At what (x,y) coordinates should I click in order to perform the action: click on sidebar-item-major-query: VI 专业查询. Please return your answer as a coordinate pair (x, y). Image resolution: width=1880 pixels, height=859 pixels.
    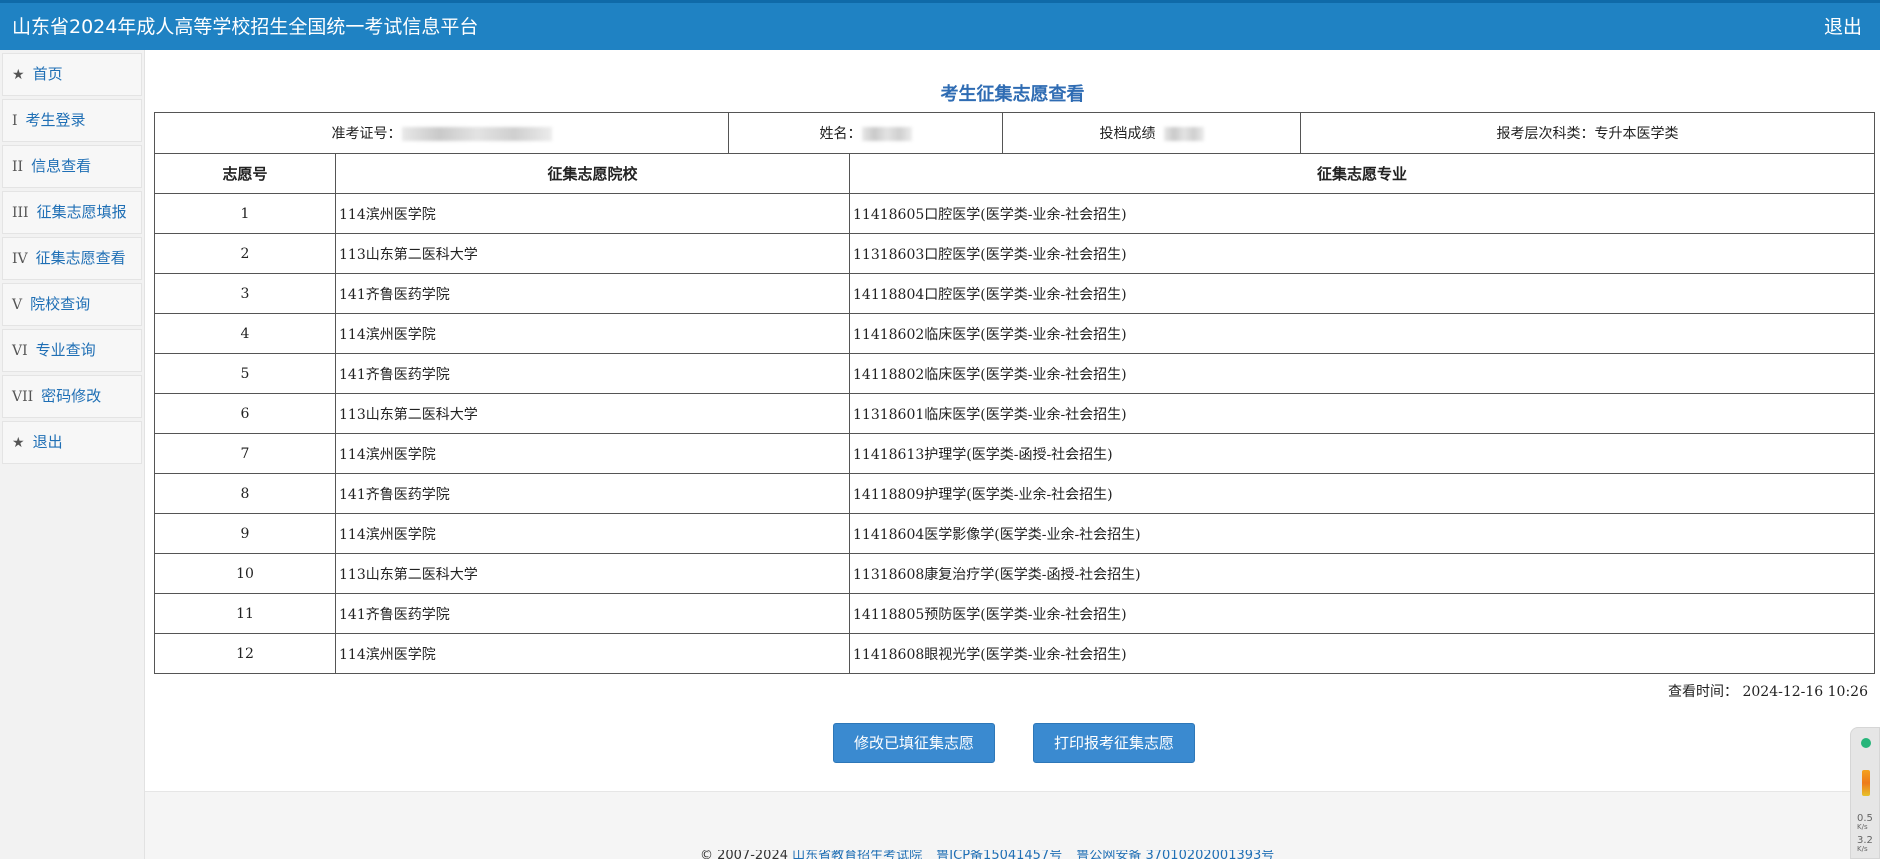
    Looking at the image, I should click on (72, 350).